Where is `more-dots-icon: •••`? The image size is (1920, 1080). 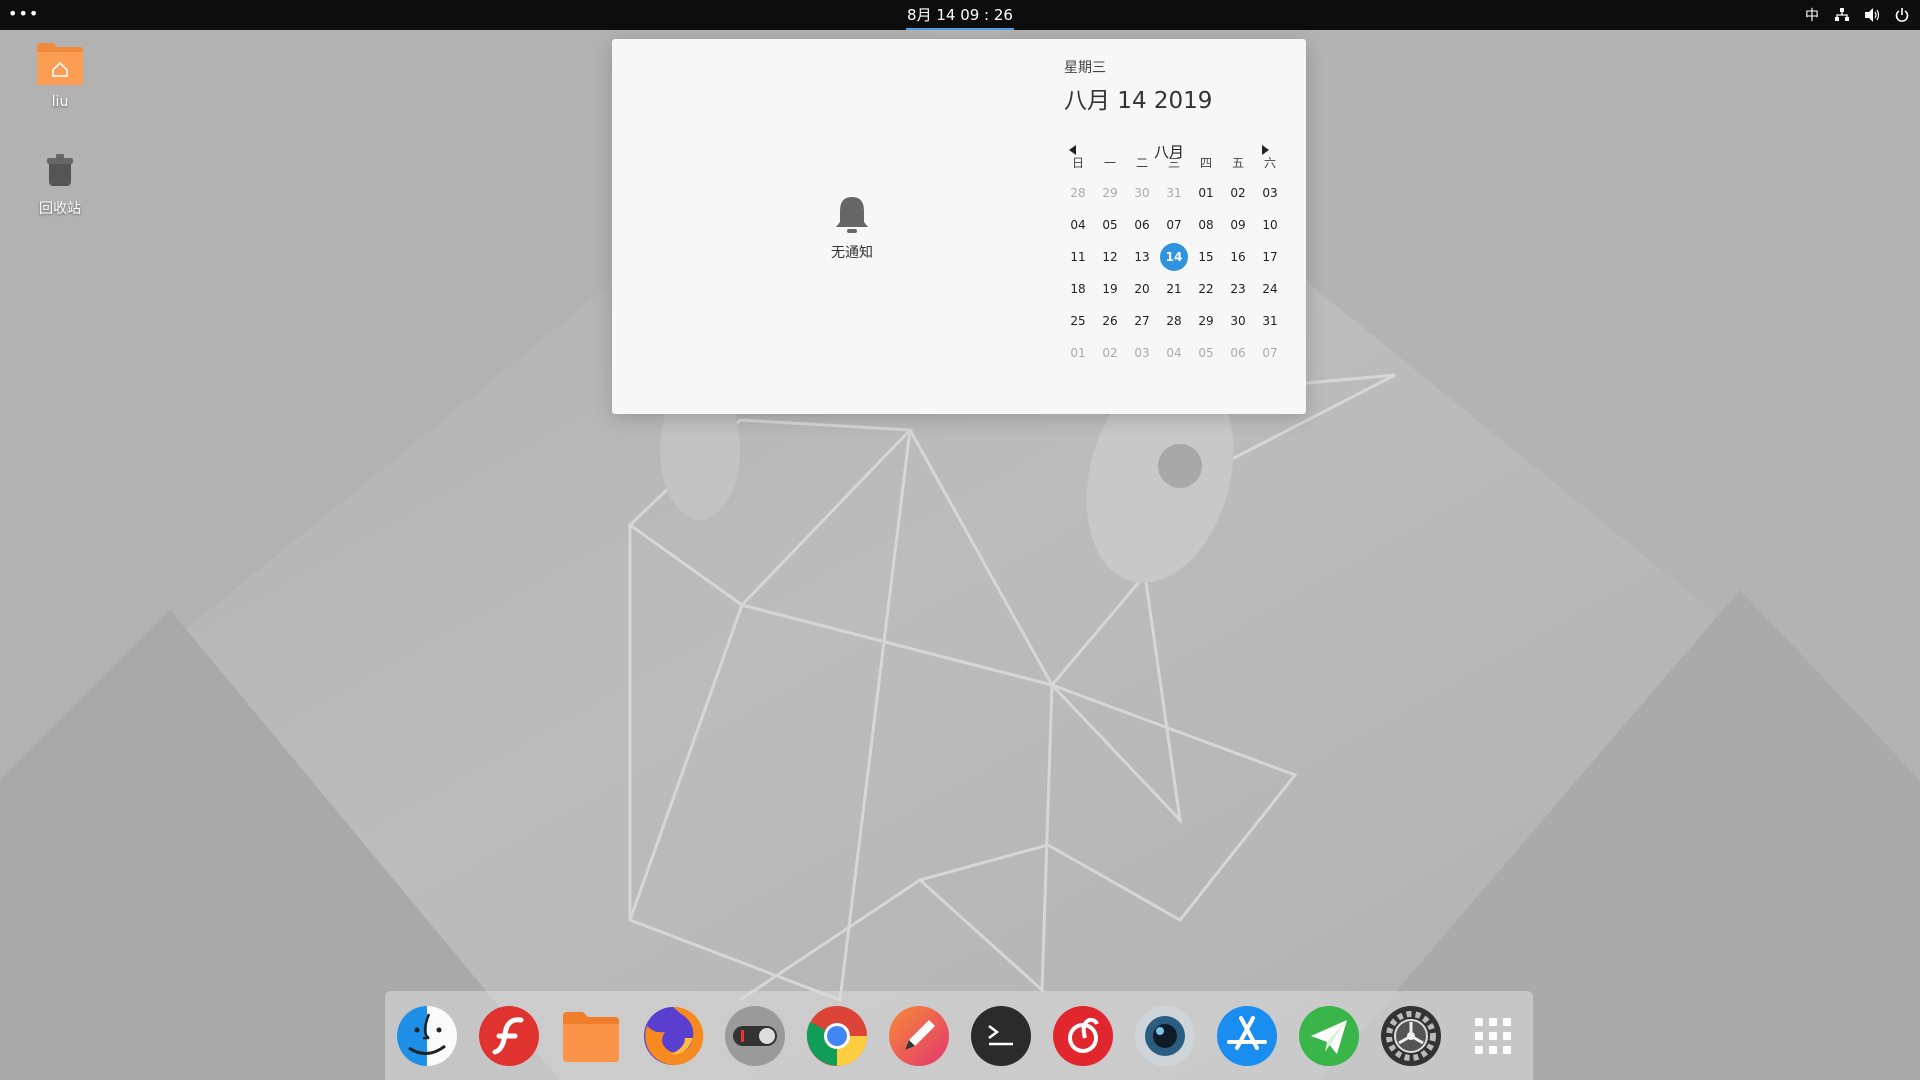
more-dots-icon: ••• is located at coordinates (23, 13).